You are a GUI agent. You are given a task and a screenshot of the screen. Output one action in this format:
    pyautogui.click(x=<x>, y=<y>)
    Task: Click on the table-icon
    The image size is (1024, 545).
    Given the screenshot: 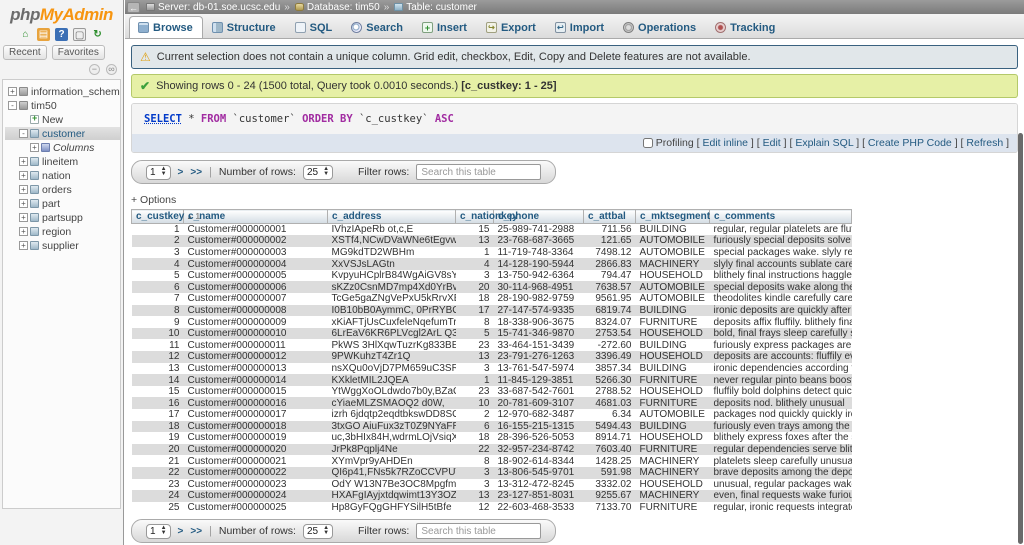 What is the action you would take?
    pyautogui.click(x=34, y=231)
    